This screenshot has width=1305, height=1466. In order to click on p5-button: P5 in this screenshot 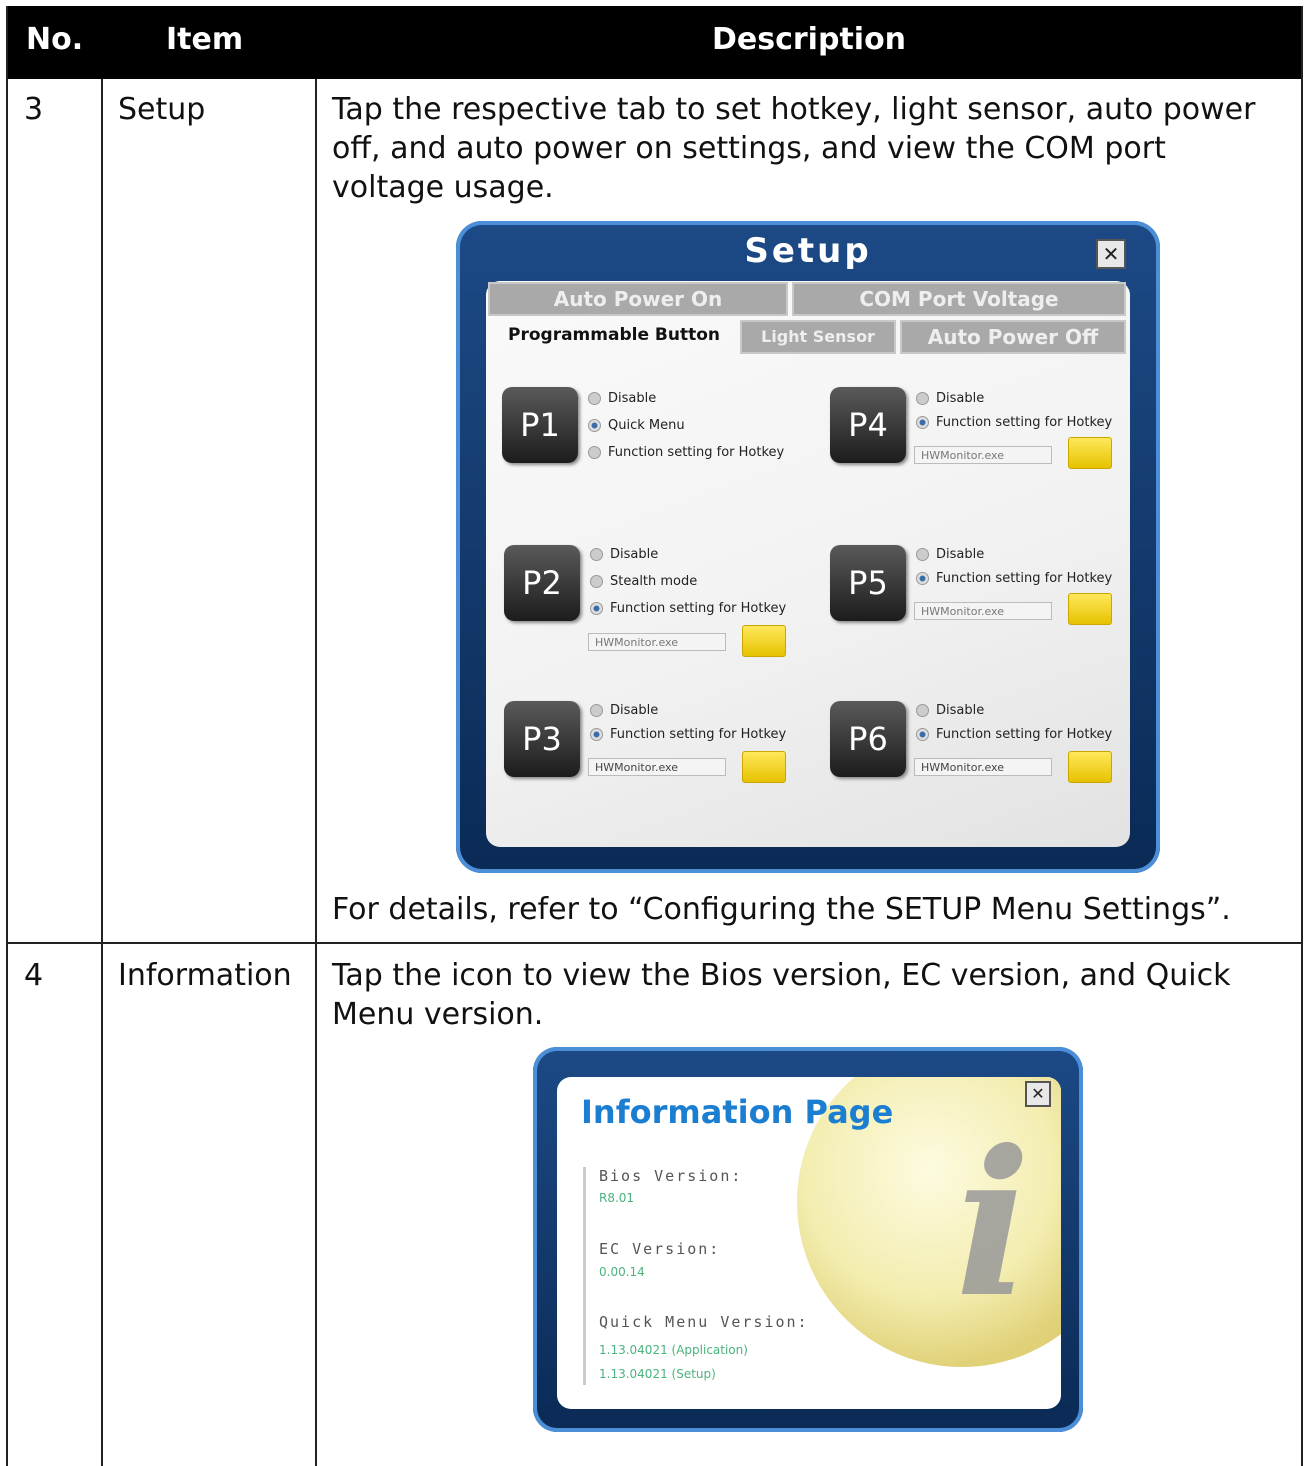, I will do `click(868, 583)`.